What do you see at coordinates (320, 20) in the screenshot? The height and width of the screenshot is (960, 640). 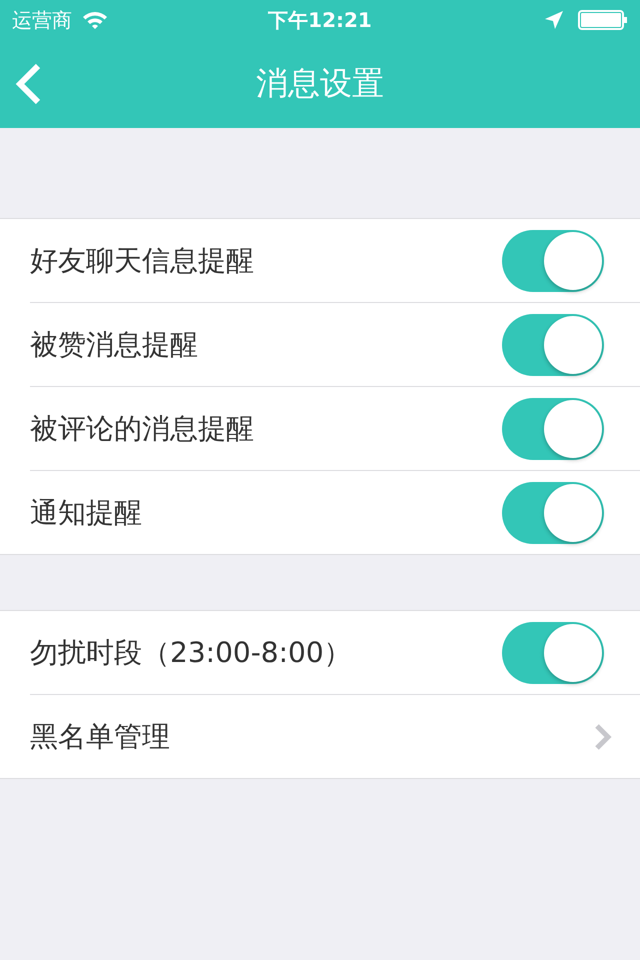 I see `clock-time: 下午12:21` at bounding box center [320, 20].